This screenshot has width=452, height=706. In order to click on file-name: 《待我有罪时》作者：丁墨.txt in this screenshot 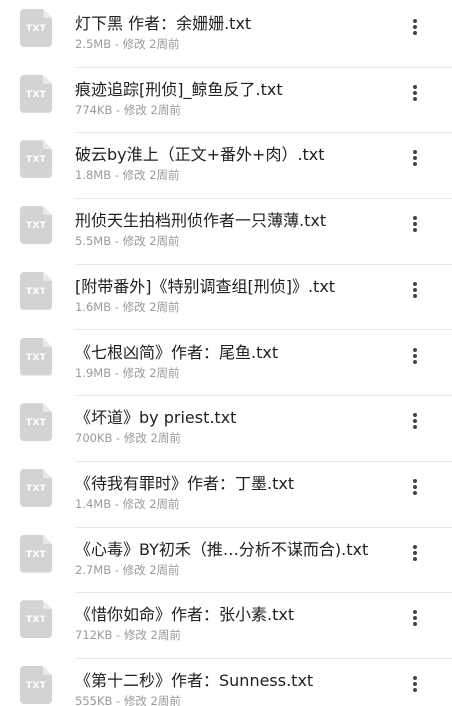, I will do `click(185, 483)`.